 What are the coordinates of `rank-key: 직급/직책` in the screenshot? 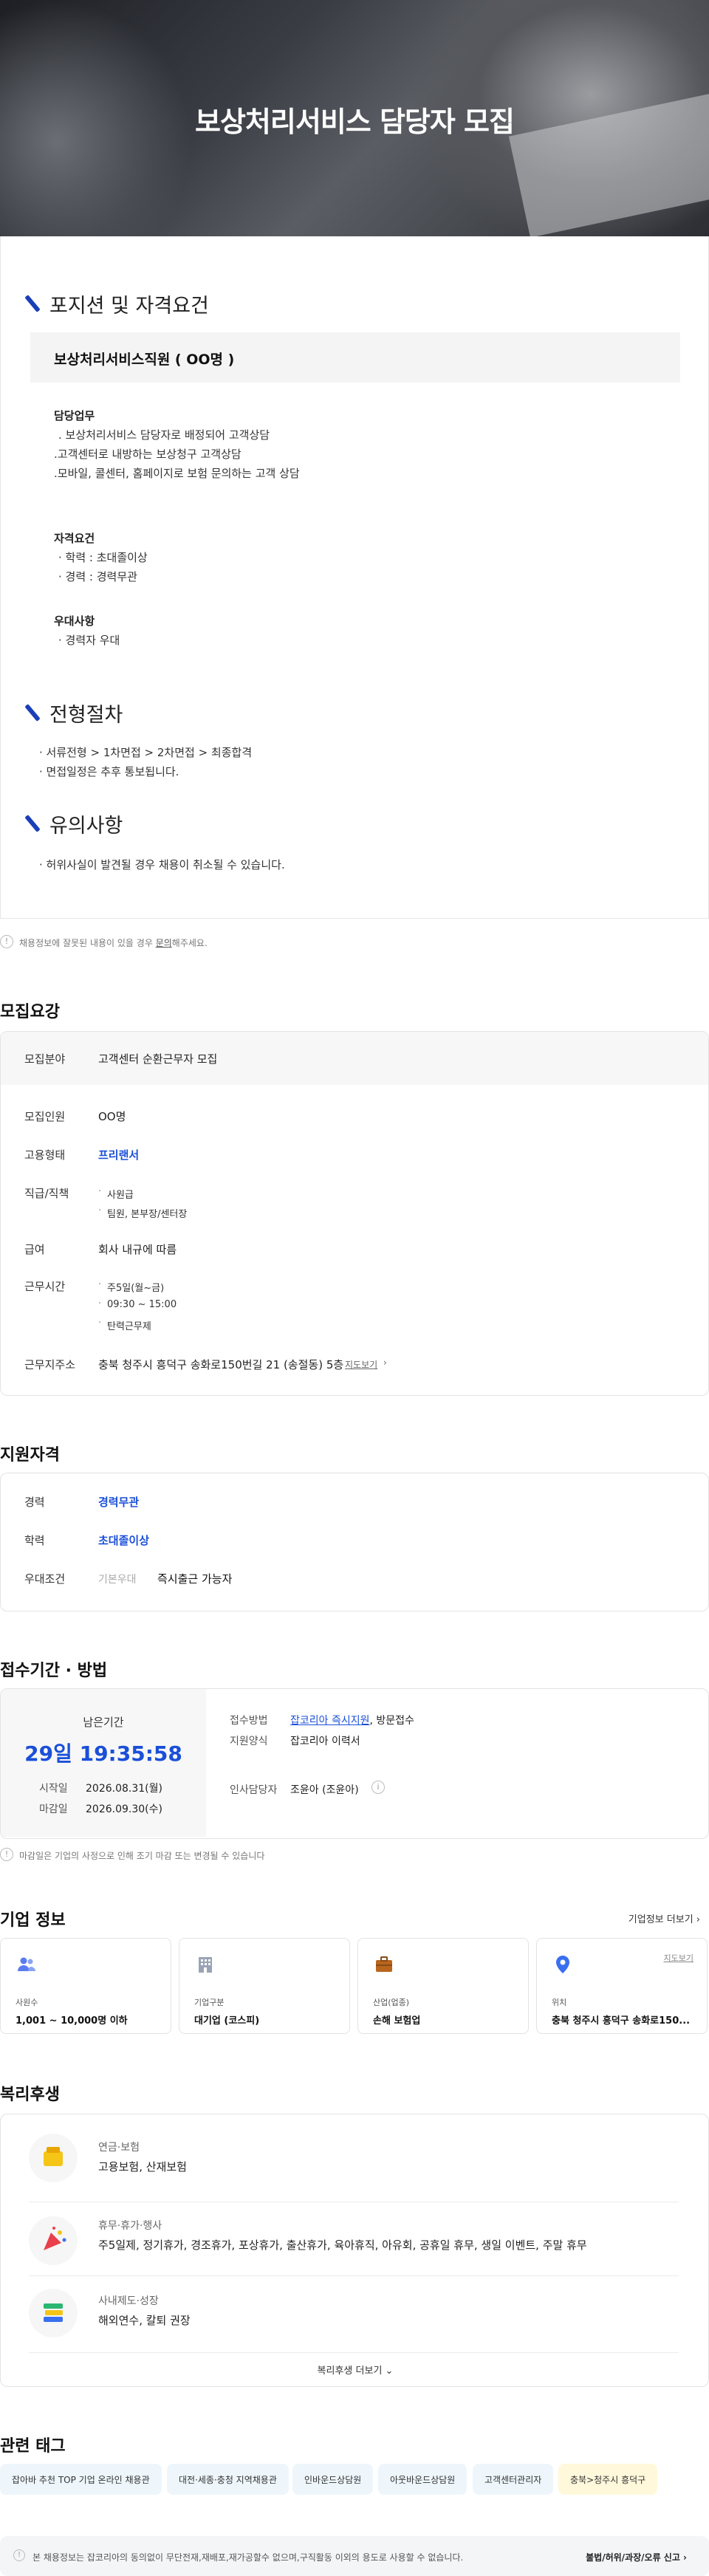 It's located at (46, 1193).